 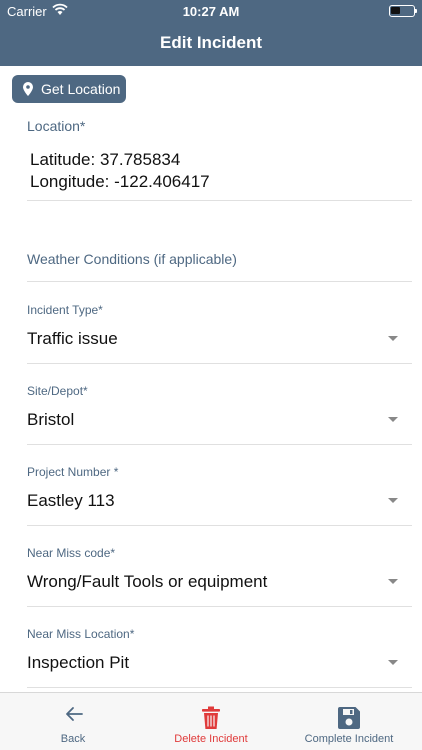 I want to click on location-pin-icon, so click(x=28, y=89).